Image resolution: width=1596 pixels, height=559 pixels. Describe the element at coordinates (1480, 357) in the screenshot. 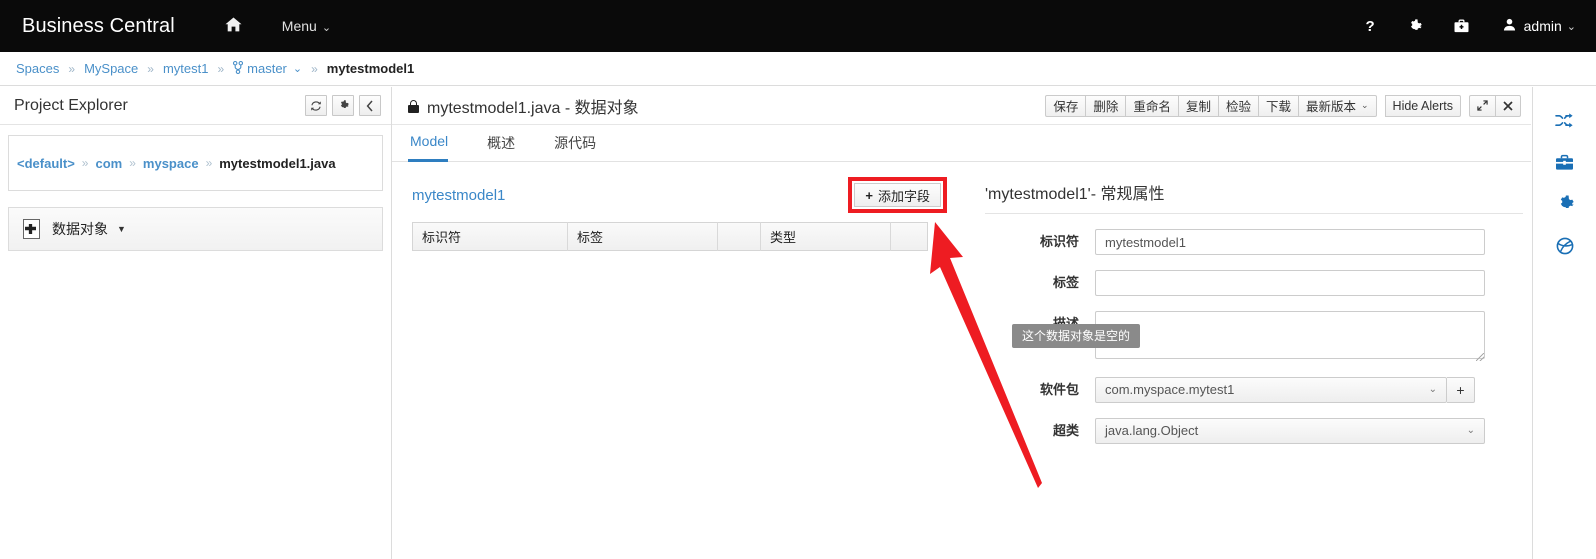

I see `resize-grip-icon` at that location.